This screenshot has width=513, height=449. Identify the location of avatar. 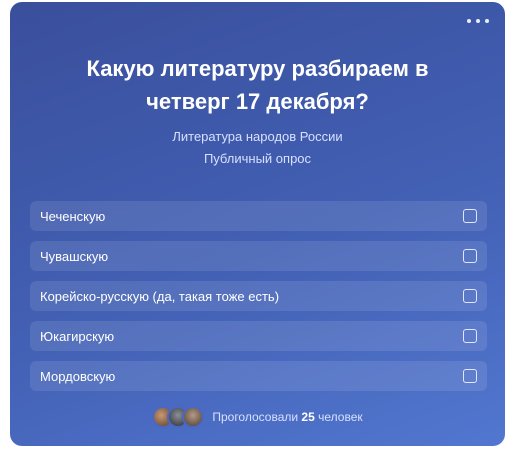
(193, 417).